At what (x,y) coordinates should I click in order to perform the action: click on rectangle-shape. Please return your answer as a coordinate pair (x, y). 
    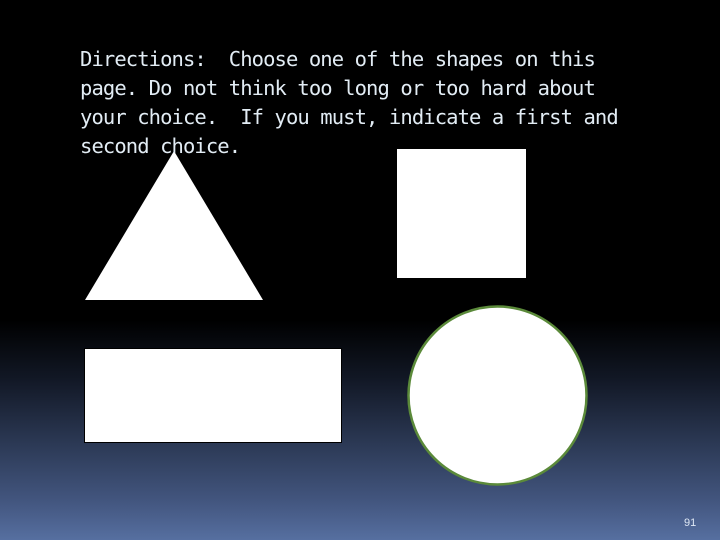
    Looking at the image, I should click on (213, 395).